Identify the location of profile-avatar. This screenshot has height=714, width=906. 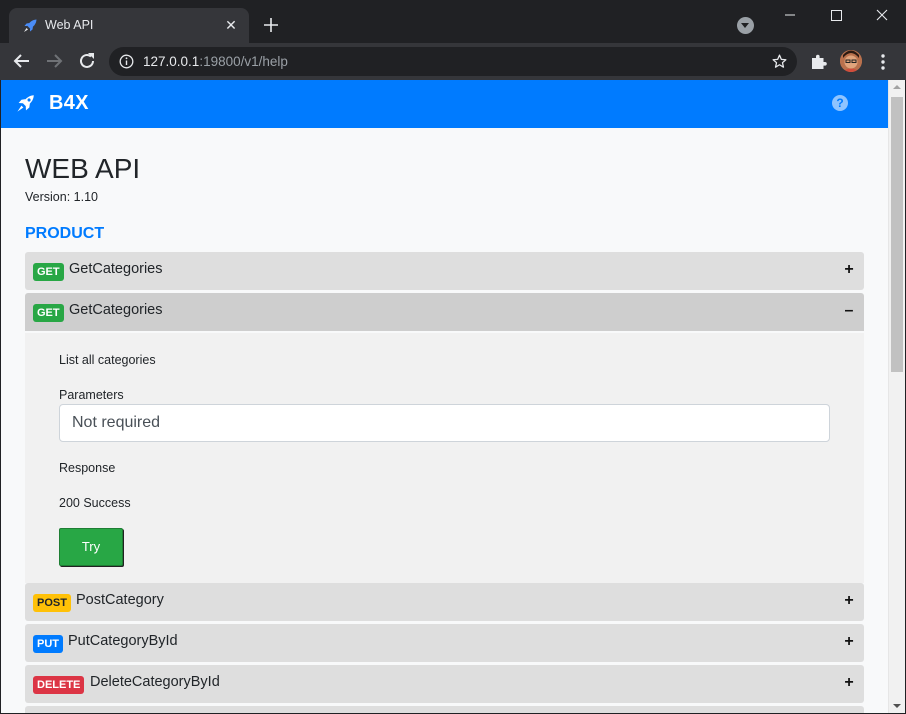
(851, 61).